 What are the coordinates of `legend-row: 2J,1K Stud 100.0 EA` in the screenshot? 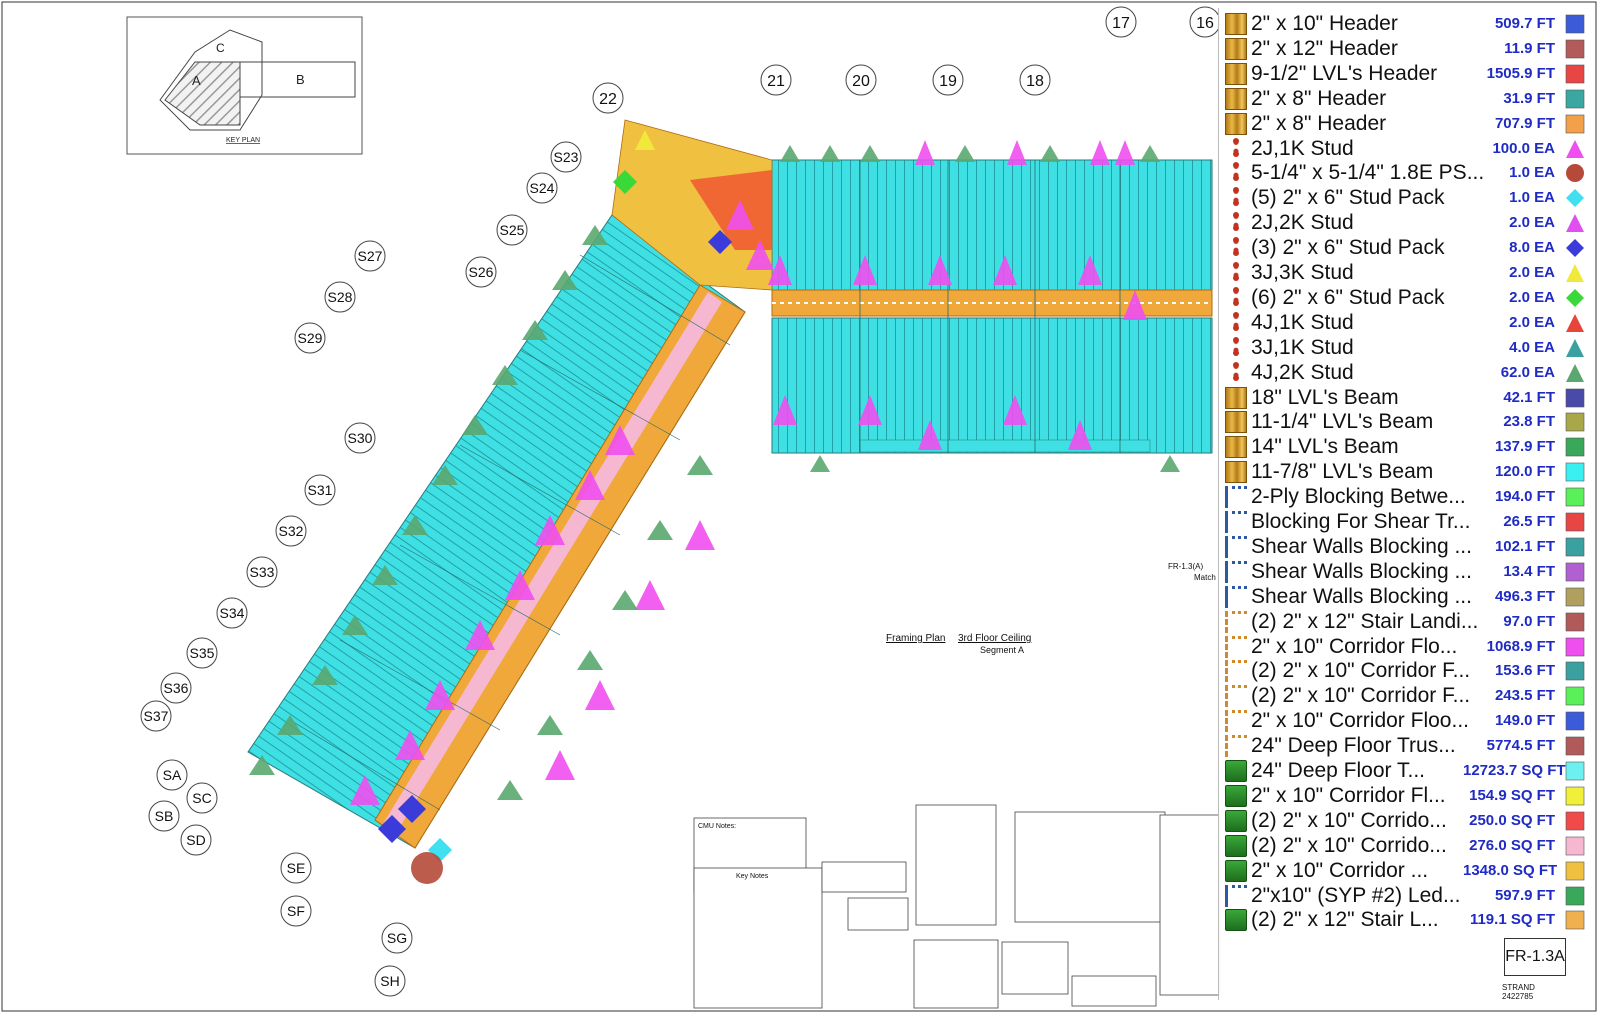 It's located at (1407, 148).